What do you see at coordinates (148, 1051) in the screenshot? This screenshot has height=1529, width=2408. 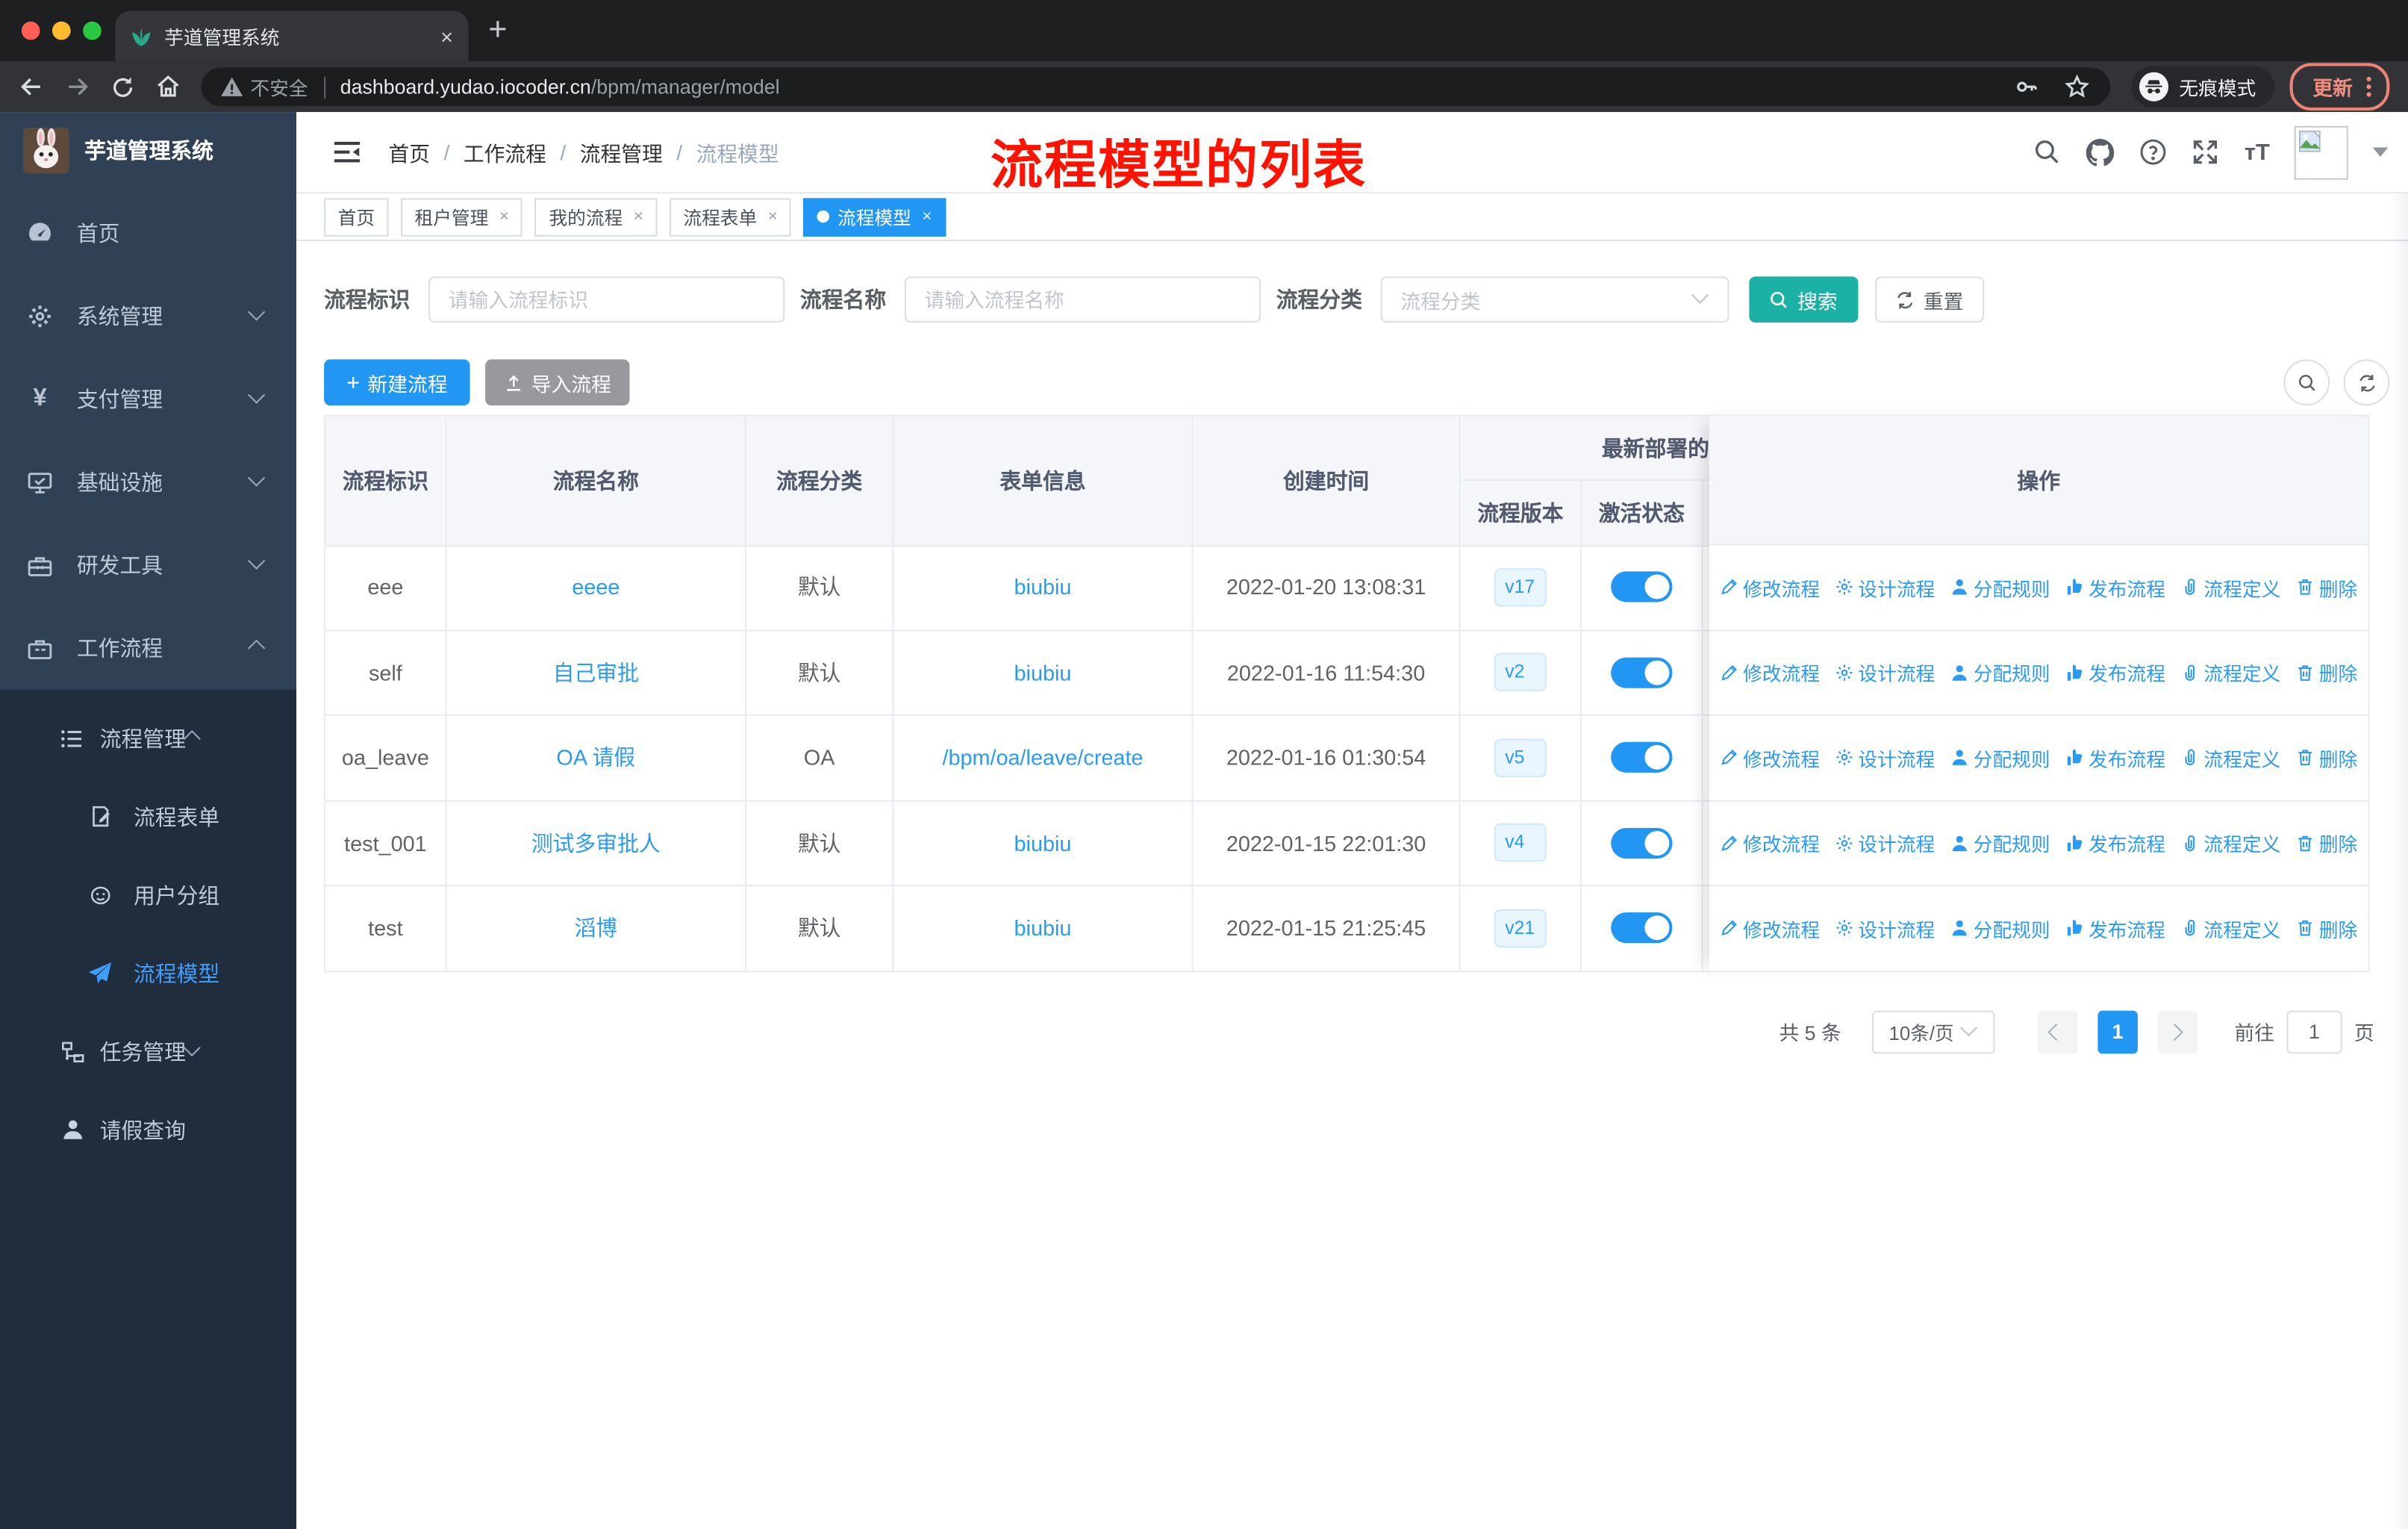 I see `sidebar-item-task-mgmt: 任务管理` at bounding box center [148, 1051].